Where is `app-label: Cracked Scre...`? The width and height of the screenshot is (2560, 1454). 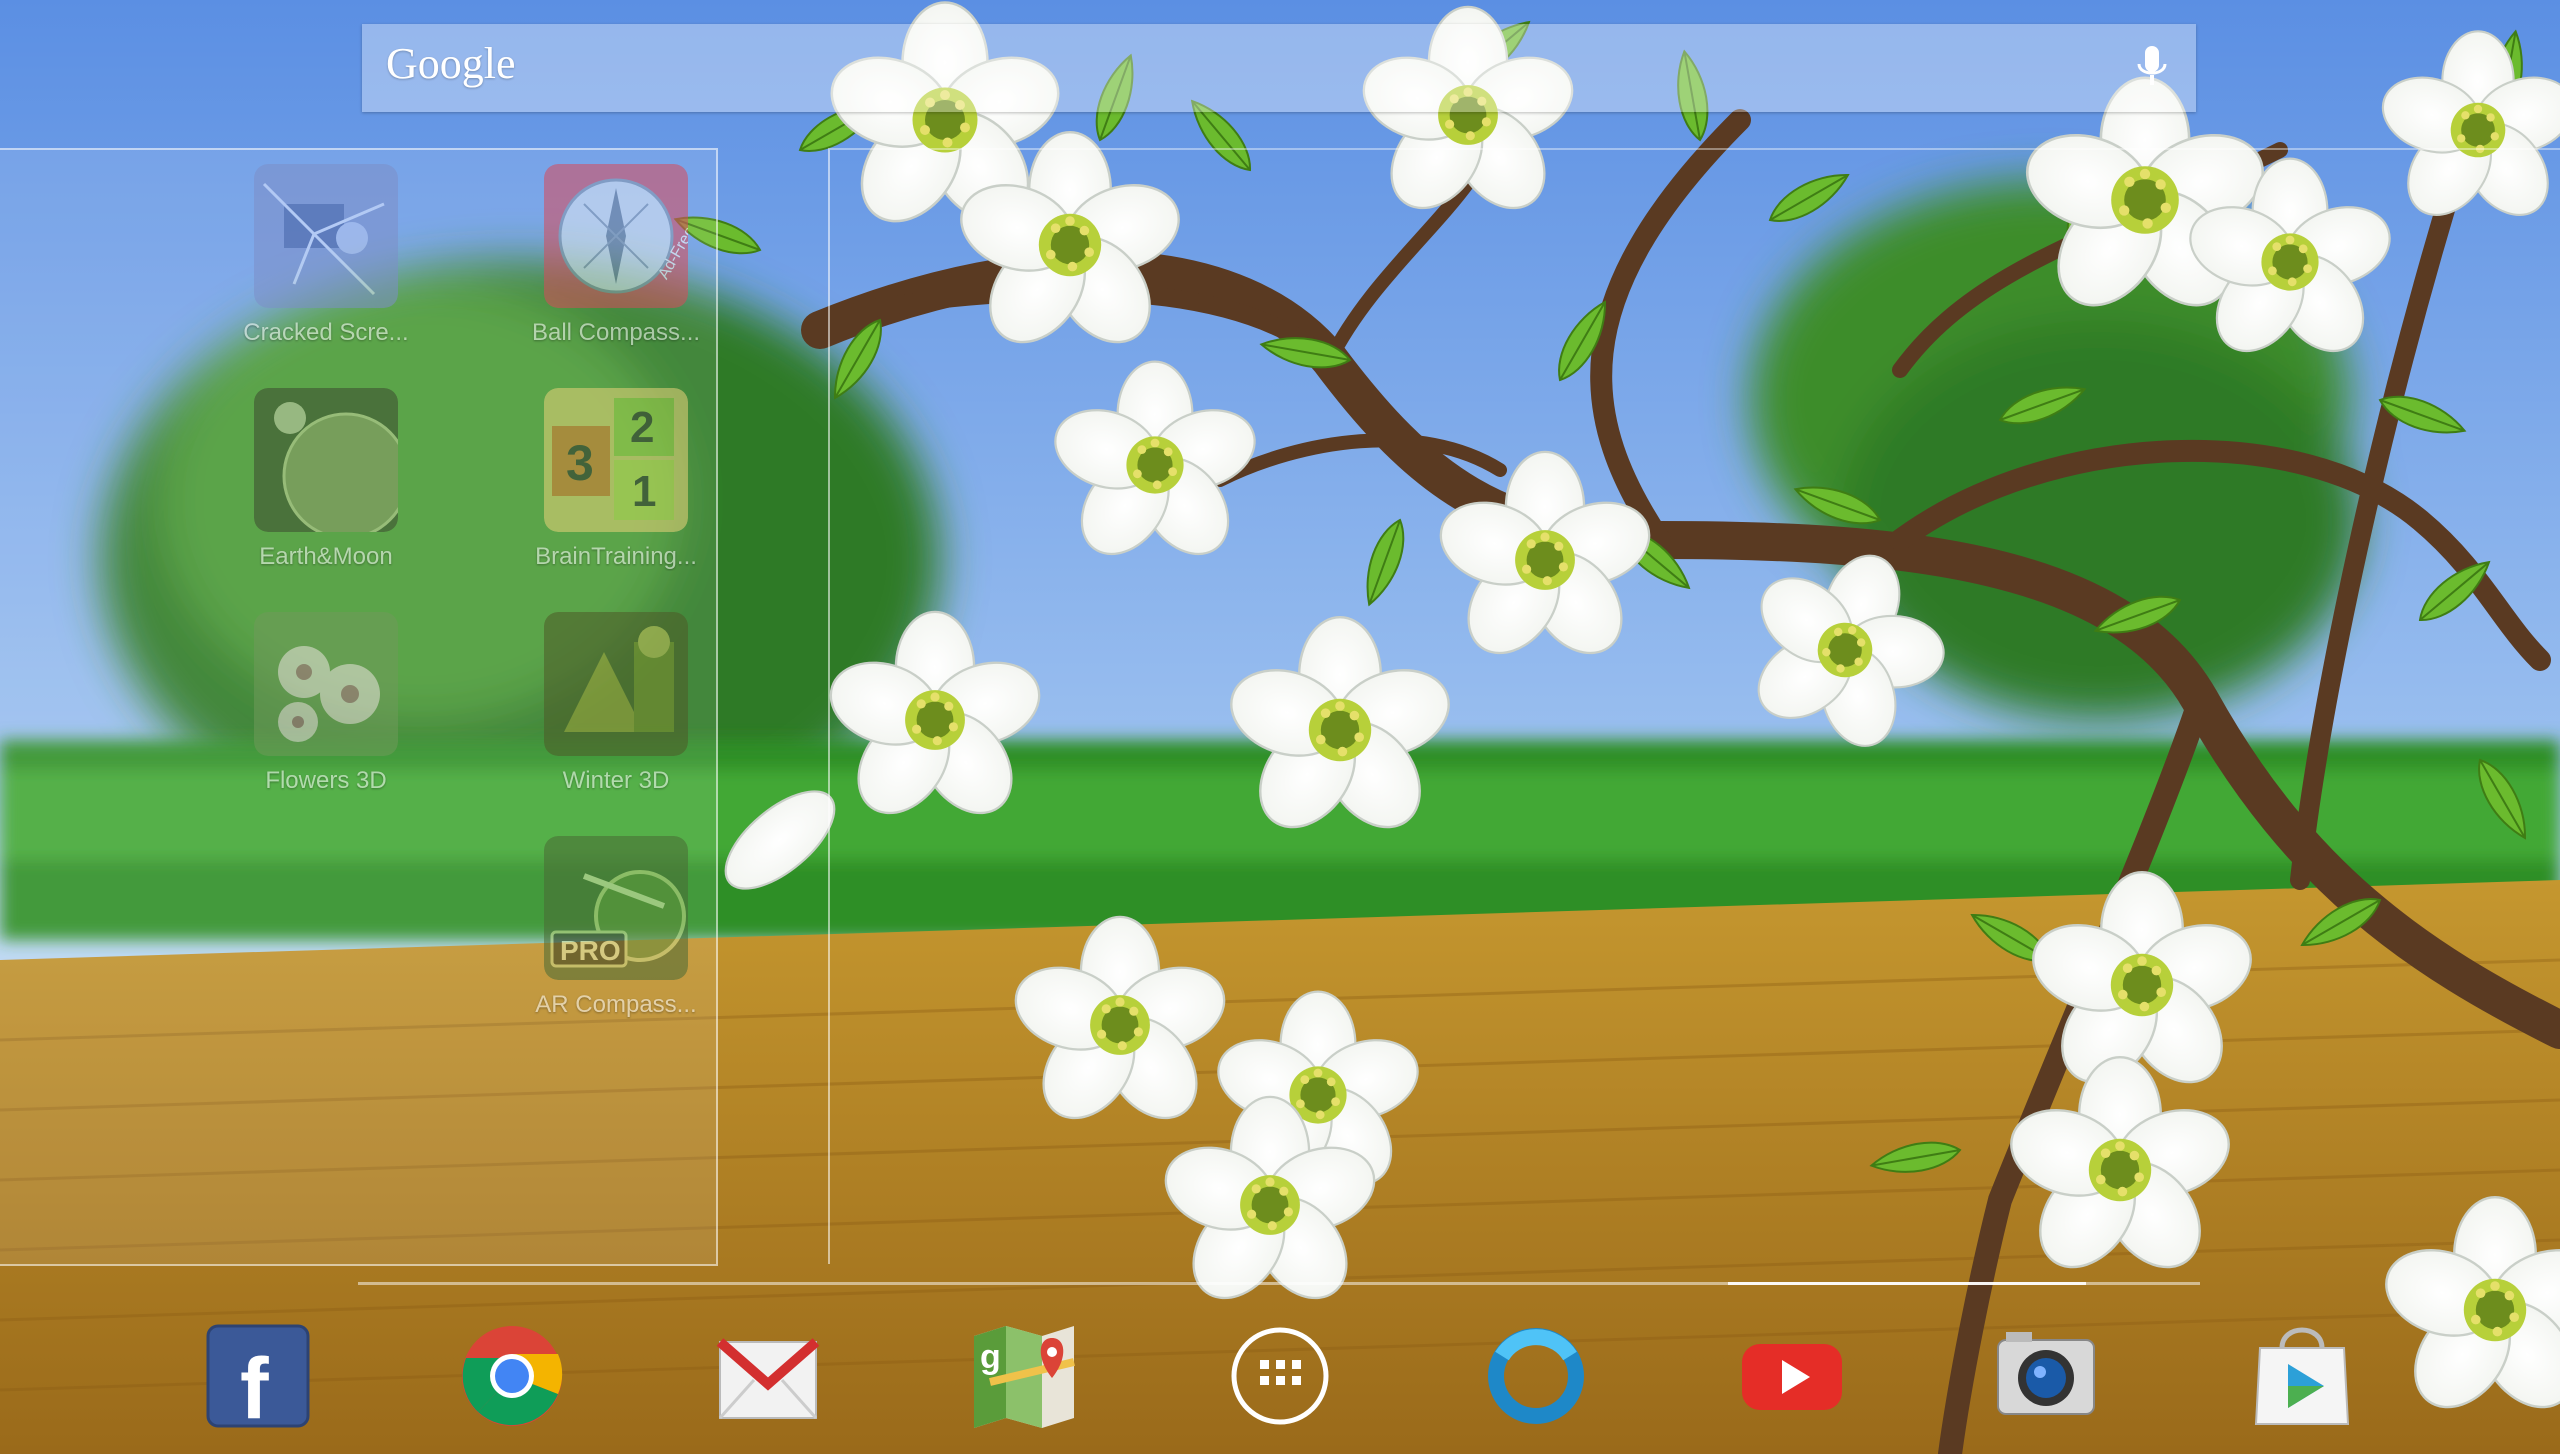
app-label: Cracked Scre... is located at coordinates (326, 332).